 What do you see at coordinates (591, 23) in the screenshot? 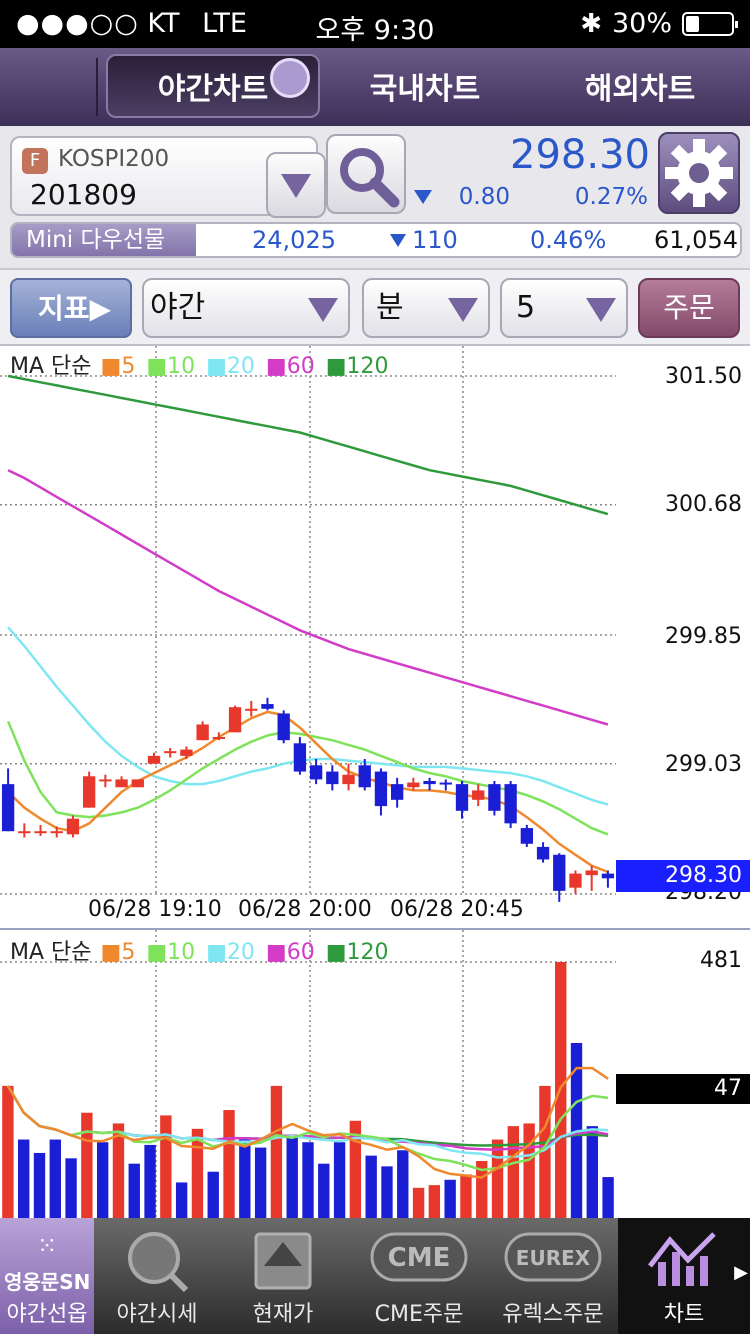
I see `bluetooth-icon: ✱` at bounding box center [591, 23].